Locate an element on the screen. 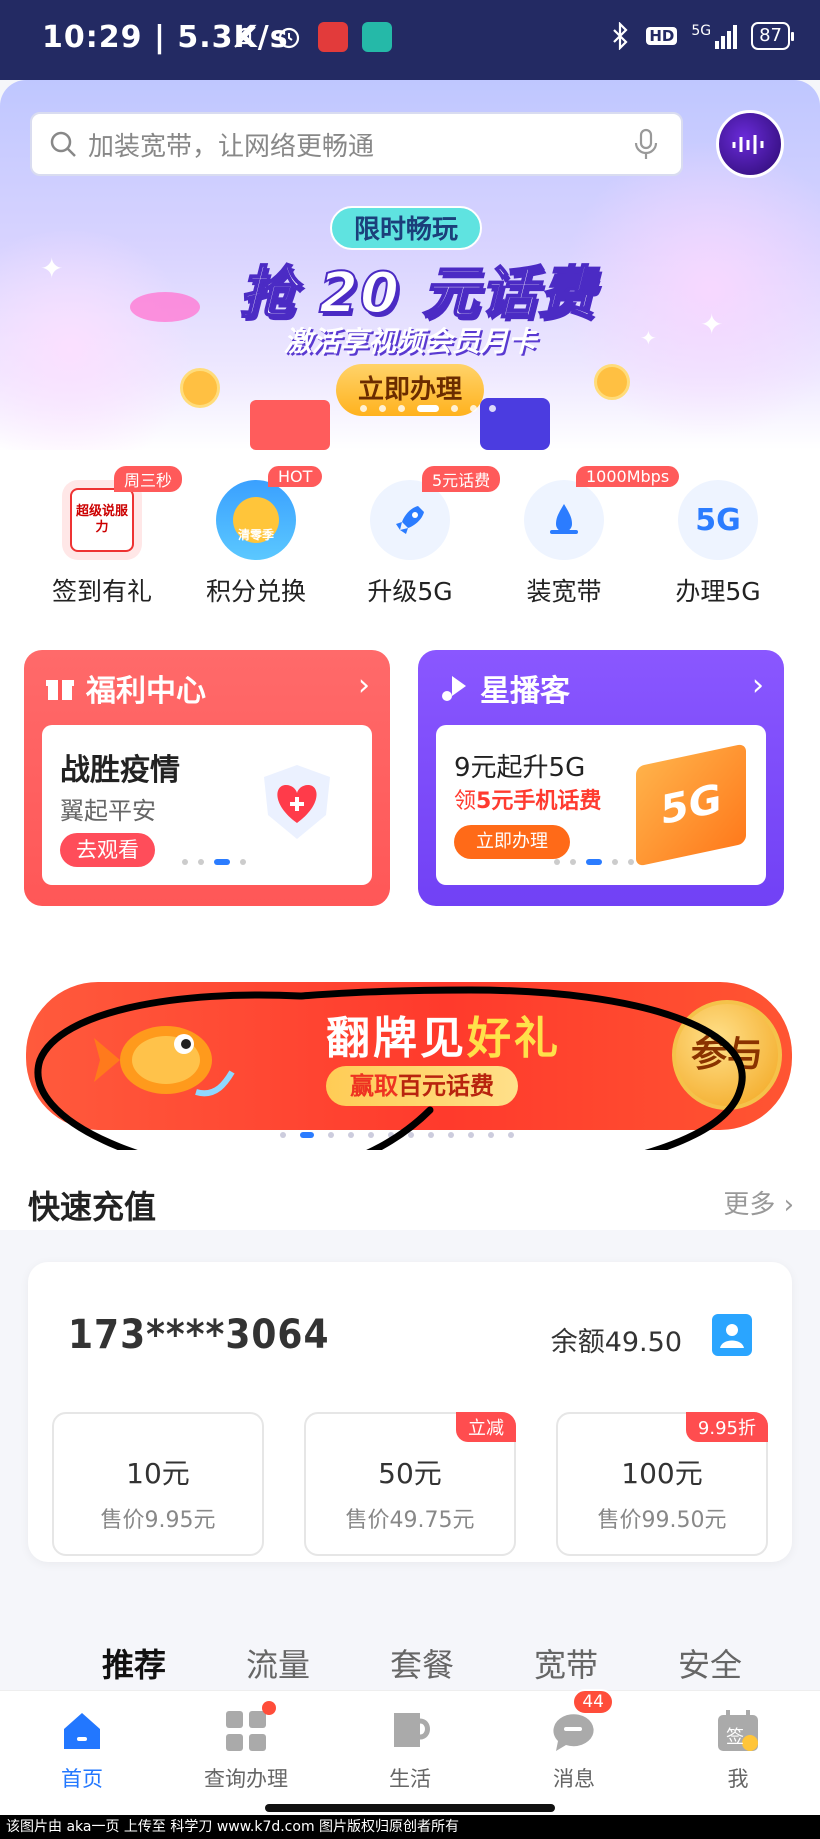  recharge-title: 快速充值 is located at coordinates (92, 1207).